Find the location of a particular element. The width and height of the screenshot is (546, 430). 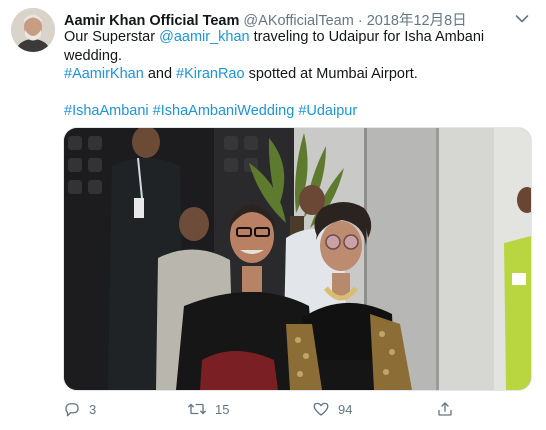

share-icon is located at coordinates (445, 409).